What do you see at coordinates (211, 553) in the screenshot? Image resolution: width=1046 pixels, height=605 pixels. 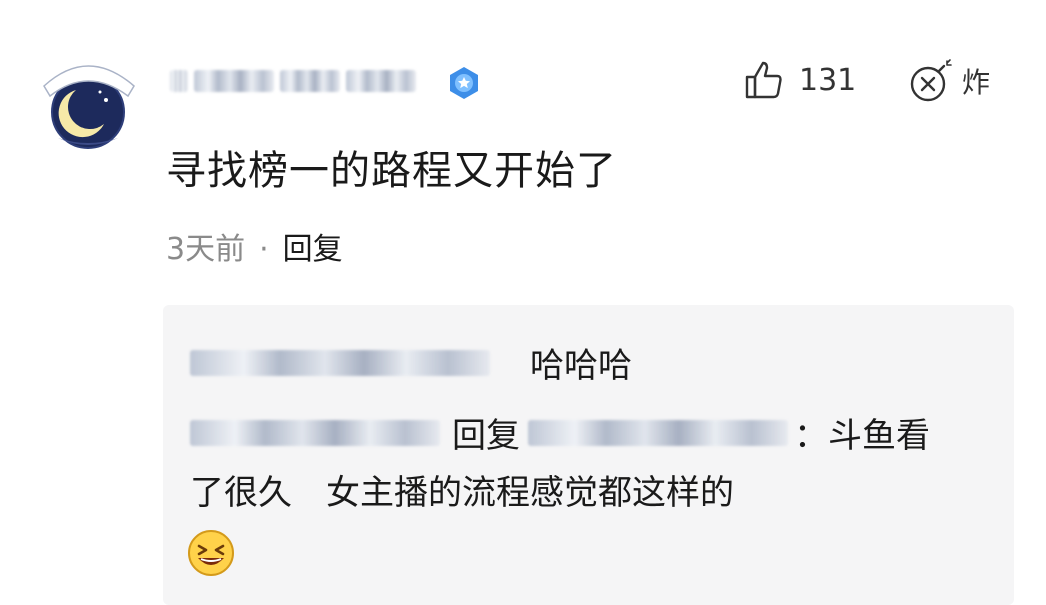 I see `grinning-squint-emoji-icon` at bounding box center [211, 553].